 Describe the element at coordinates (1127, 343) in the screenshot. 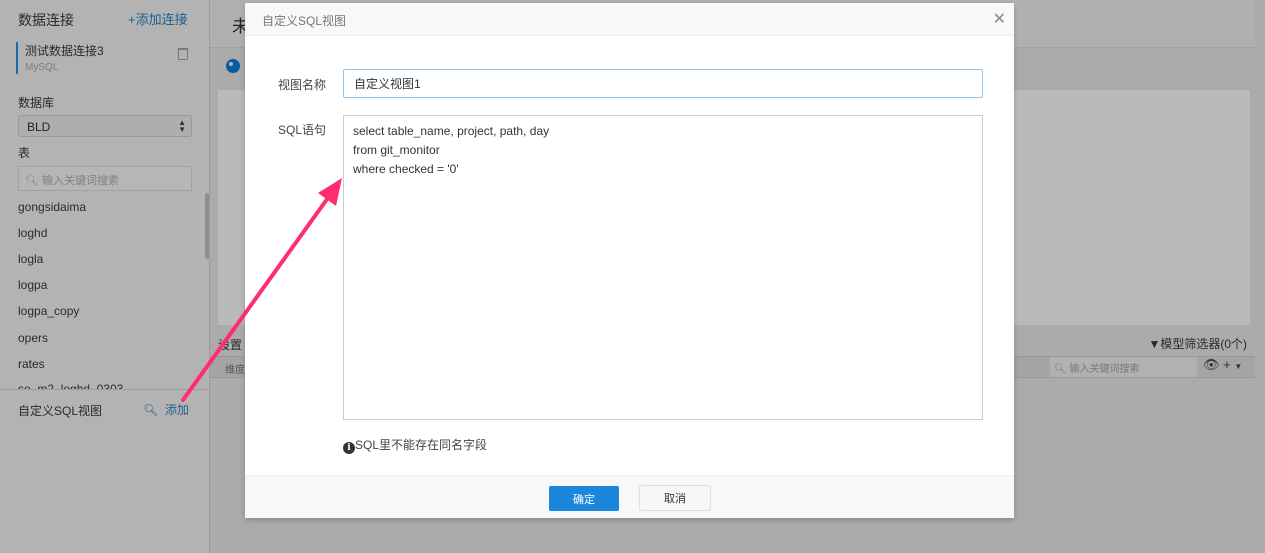

I see `model-filter-button: ▼模型筛选器(0个)` at that location.